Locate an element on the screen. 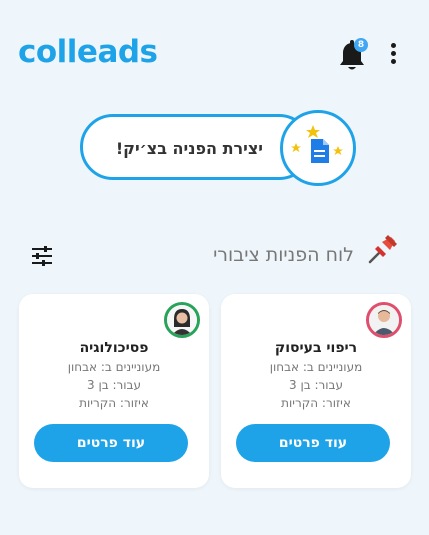 The width and height of the screenshot is (429, 535). public-board-title: לוח הפניות ציבורי is located at coordinates (283, 255).